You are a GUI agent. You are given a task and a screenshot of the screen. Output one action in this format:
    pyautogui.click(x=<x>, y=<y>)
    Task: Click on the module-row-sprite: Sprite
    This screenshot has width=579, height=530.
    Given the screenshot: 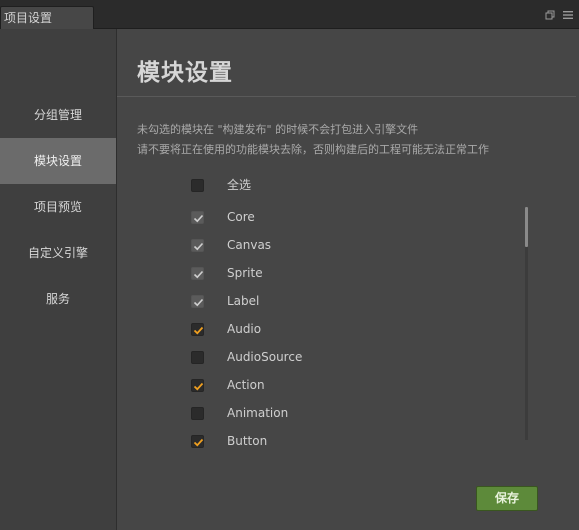 What is the action you would take?
    pyautogui.click(x=227, y=273)
    